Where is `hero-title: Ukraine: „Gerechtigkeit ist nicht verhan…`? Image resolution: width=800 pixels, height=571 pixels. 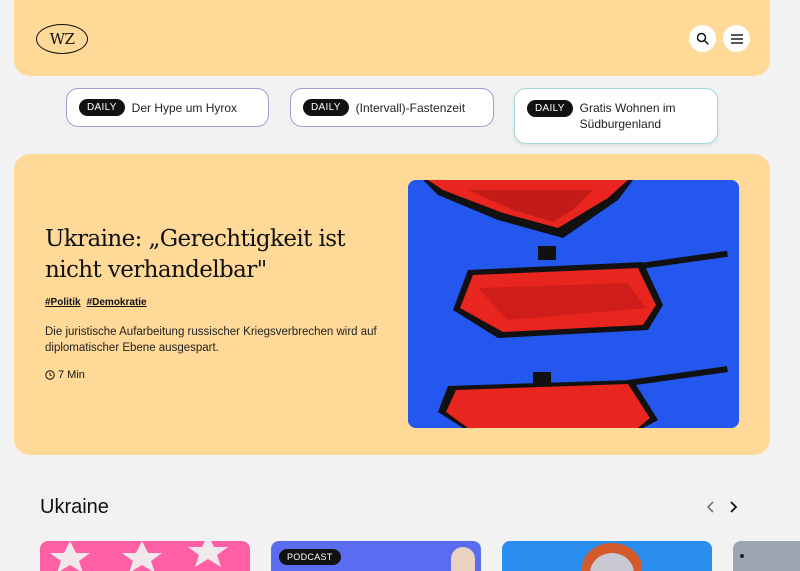 hero-title: Ukraine: „Gerechtigkeit ist nicht verhan… is located at coordinates (215, 255).